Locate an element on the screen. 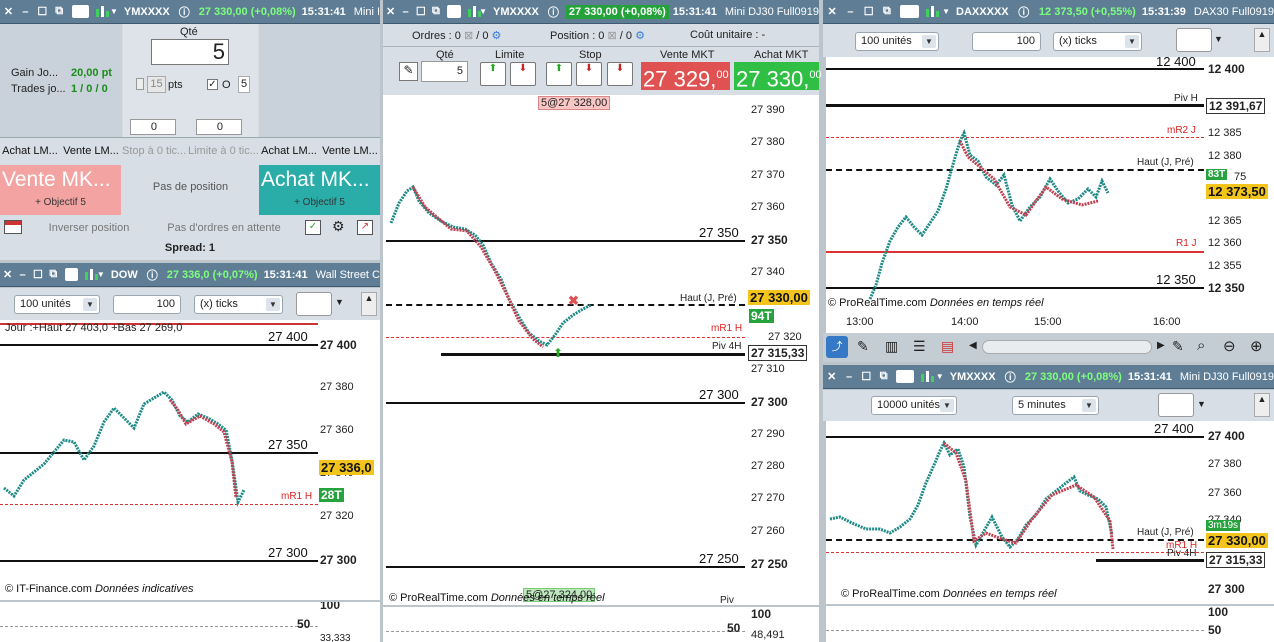  axis-tick: 27 380 is located at coordinates (768, 142).